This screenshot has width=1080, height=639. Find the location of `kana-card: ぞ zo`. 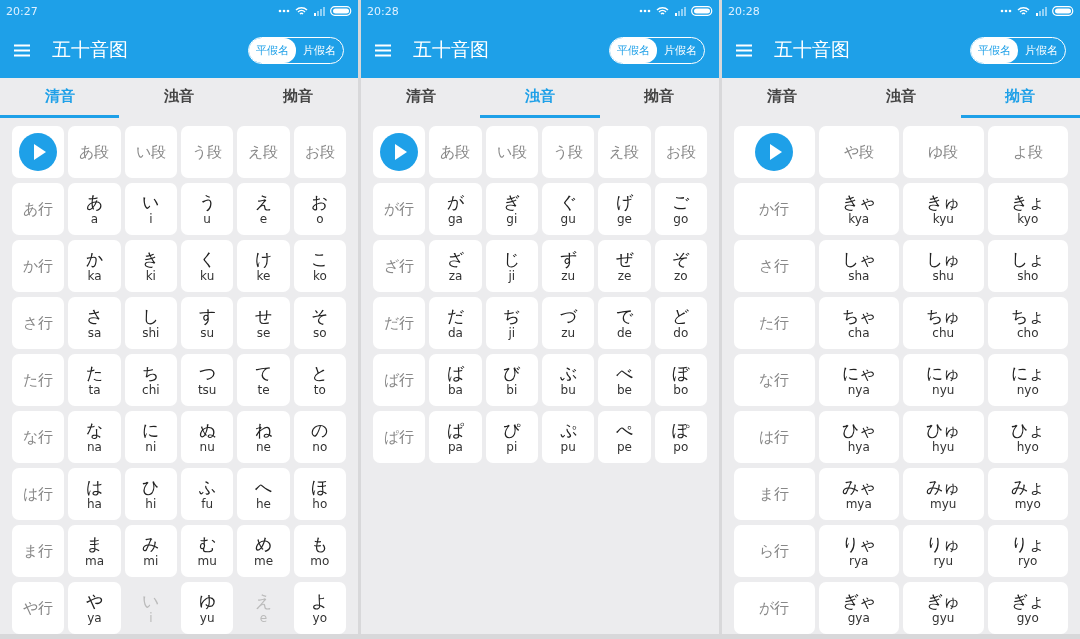

kana-card: ぞ zo is located at coordinates (680, 266).